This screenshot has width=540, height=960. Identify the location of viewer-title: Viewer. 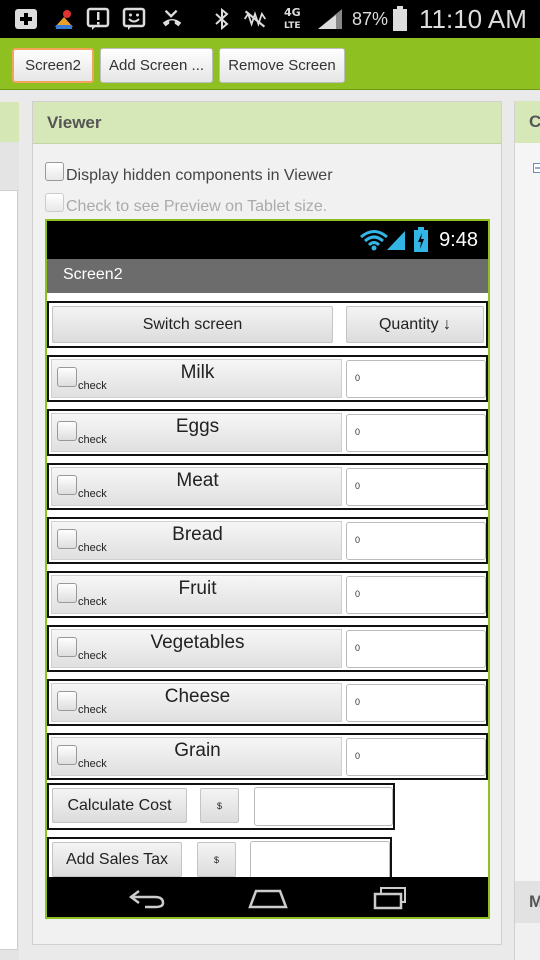
(74, 122).